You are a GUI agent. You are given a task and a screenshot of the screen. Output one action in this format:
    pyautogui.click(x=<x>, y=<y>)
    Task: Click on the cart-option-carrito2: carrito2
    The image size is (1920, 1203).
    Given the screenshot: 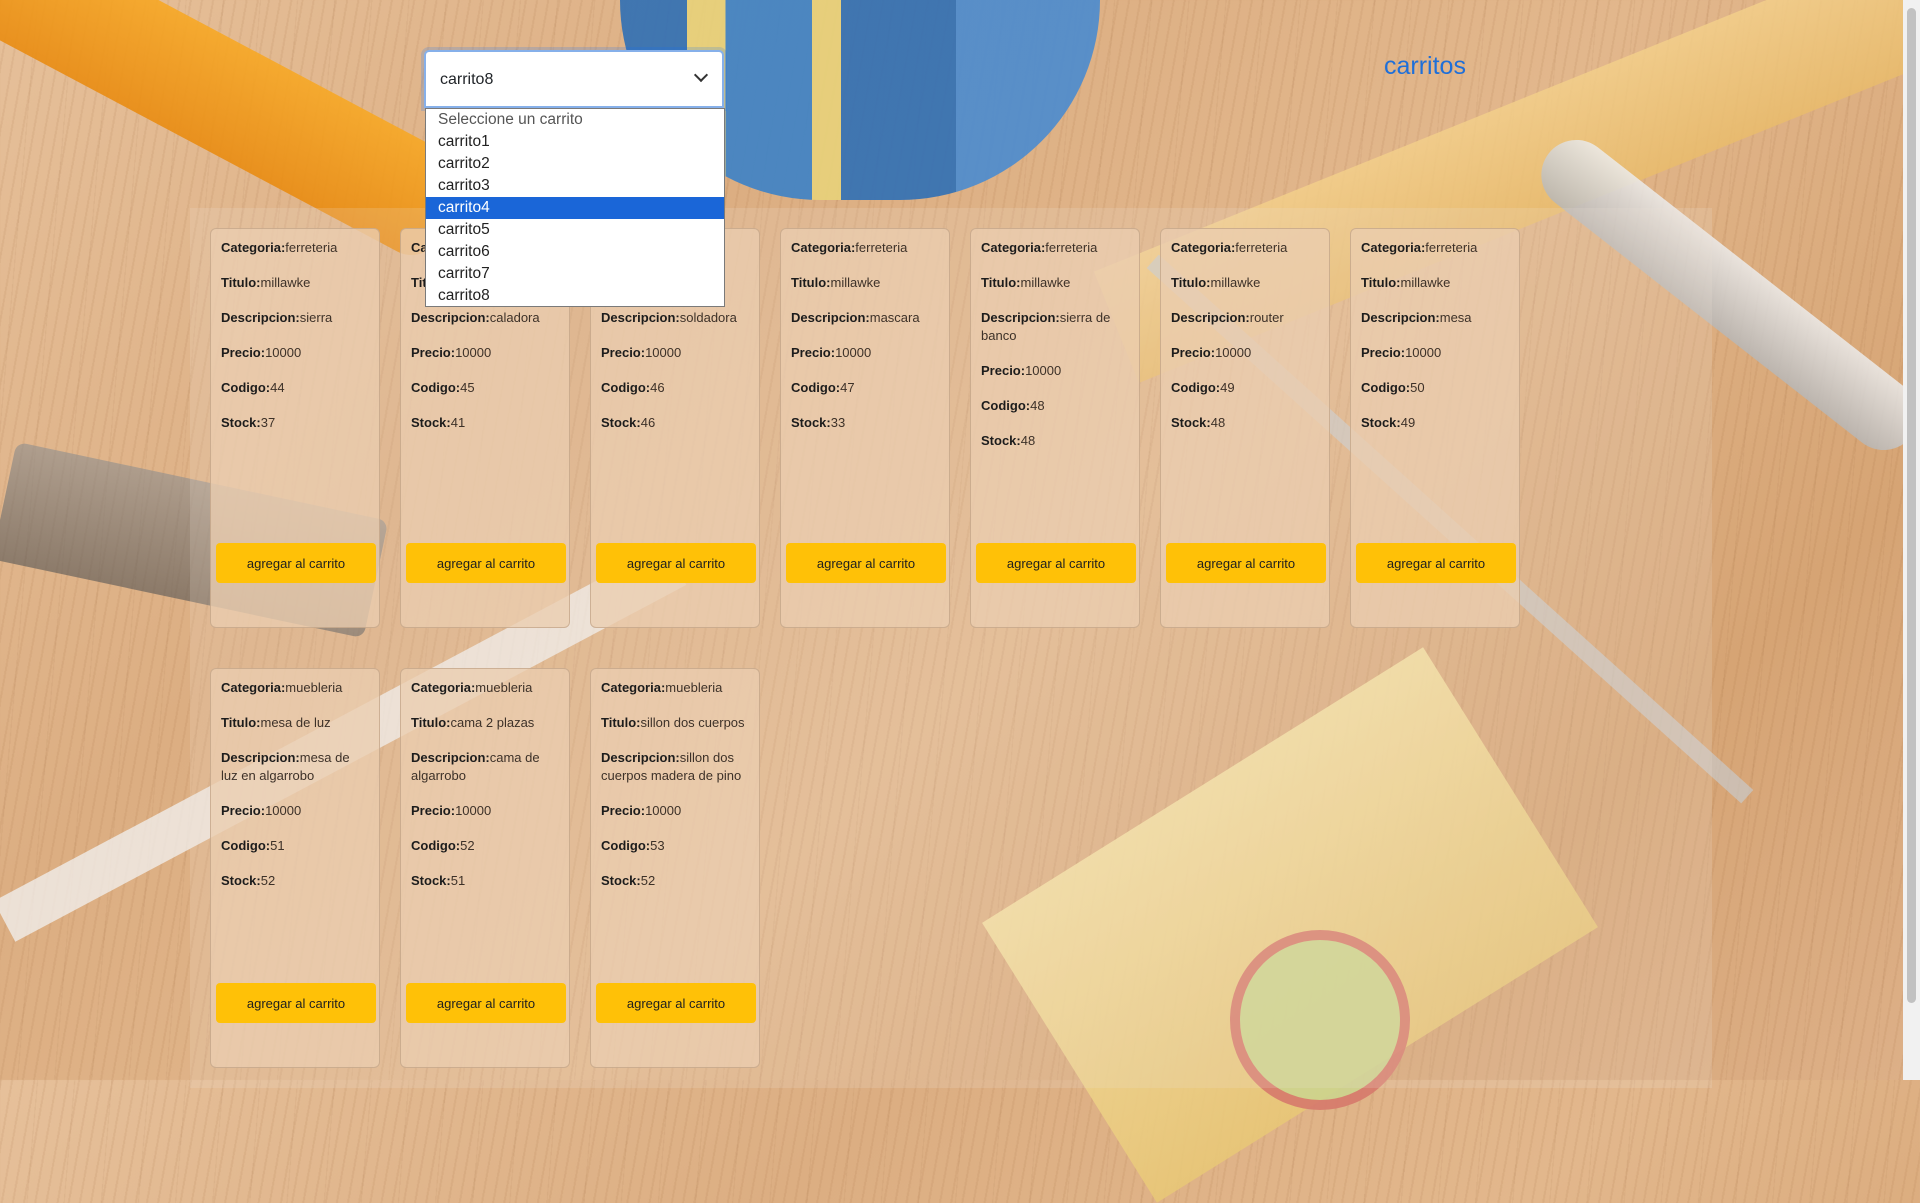 What is the action you would take?
    pyautogui.click(x=575, y=164)
    